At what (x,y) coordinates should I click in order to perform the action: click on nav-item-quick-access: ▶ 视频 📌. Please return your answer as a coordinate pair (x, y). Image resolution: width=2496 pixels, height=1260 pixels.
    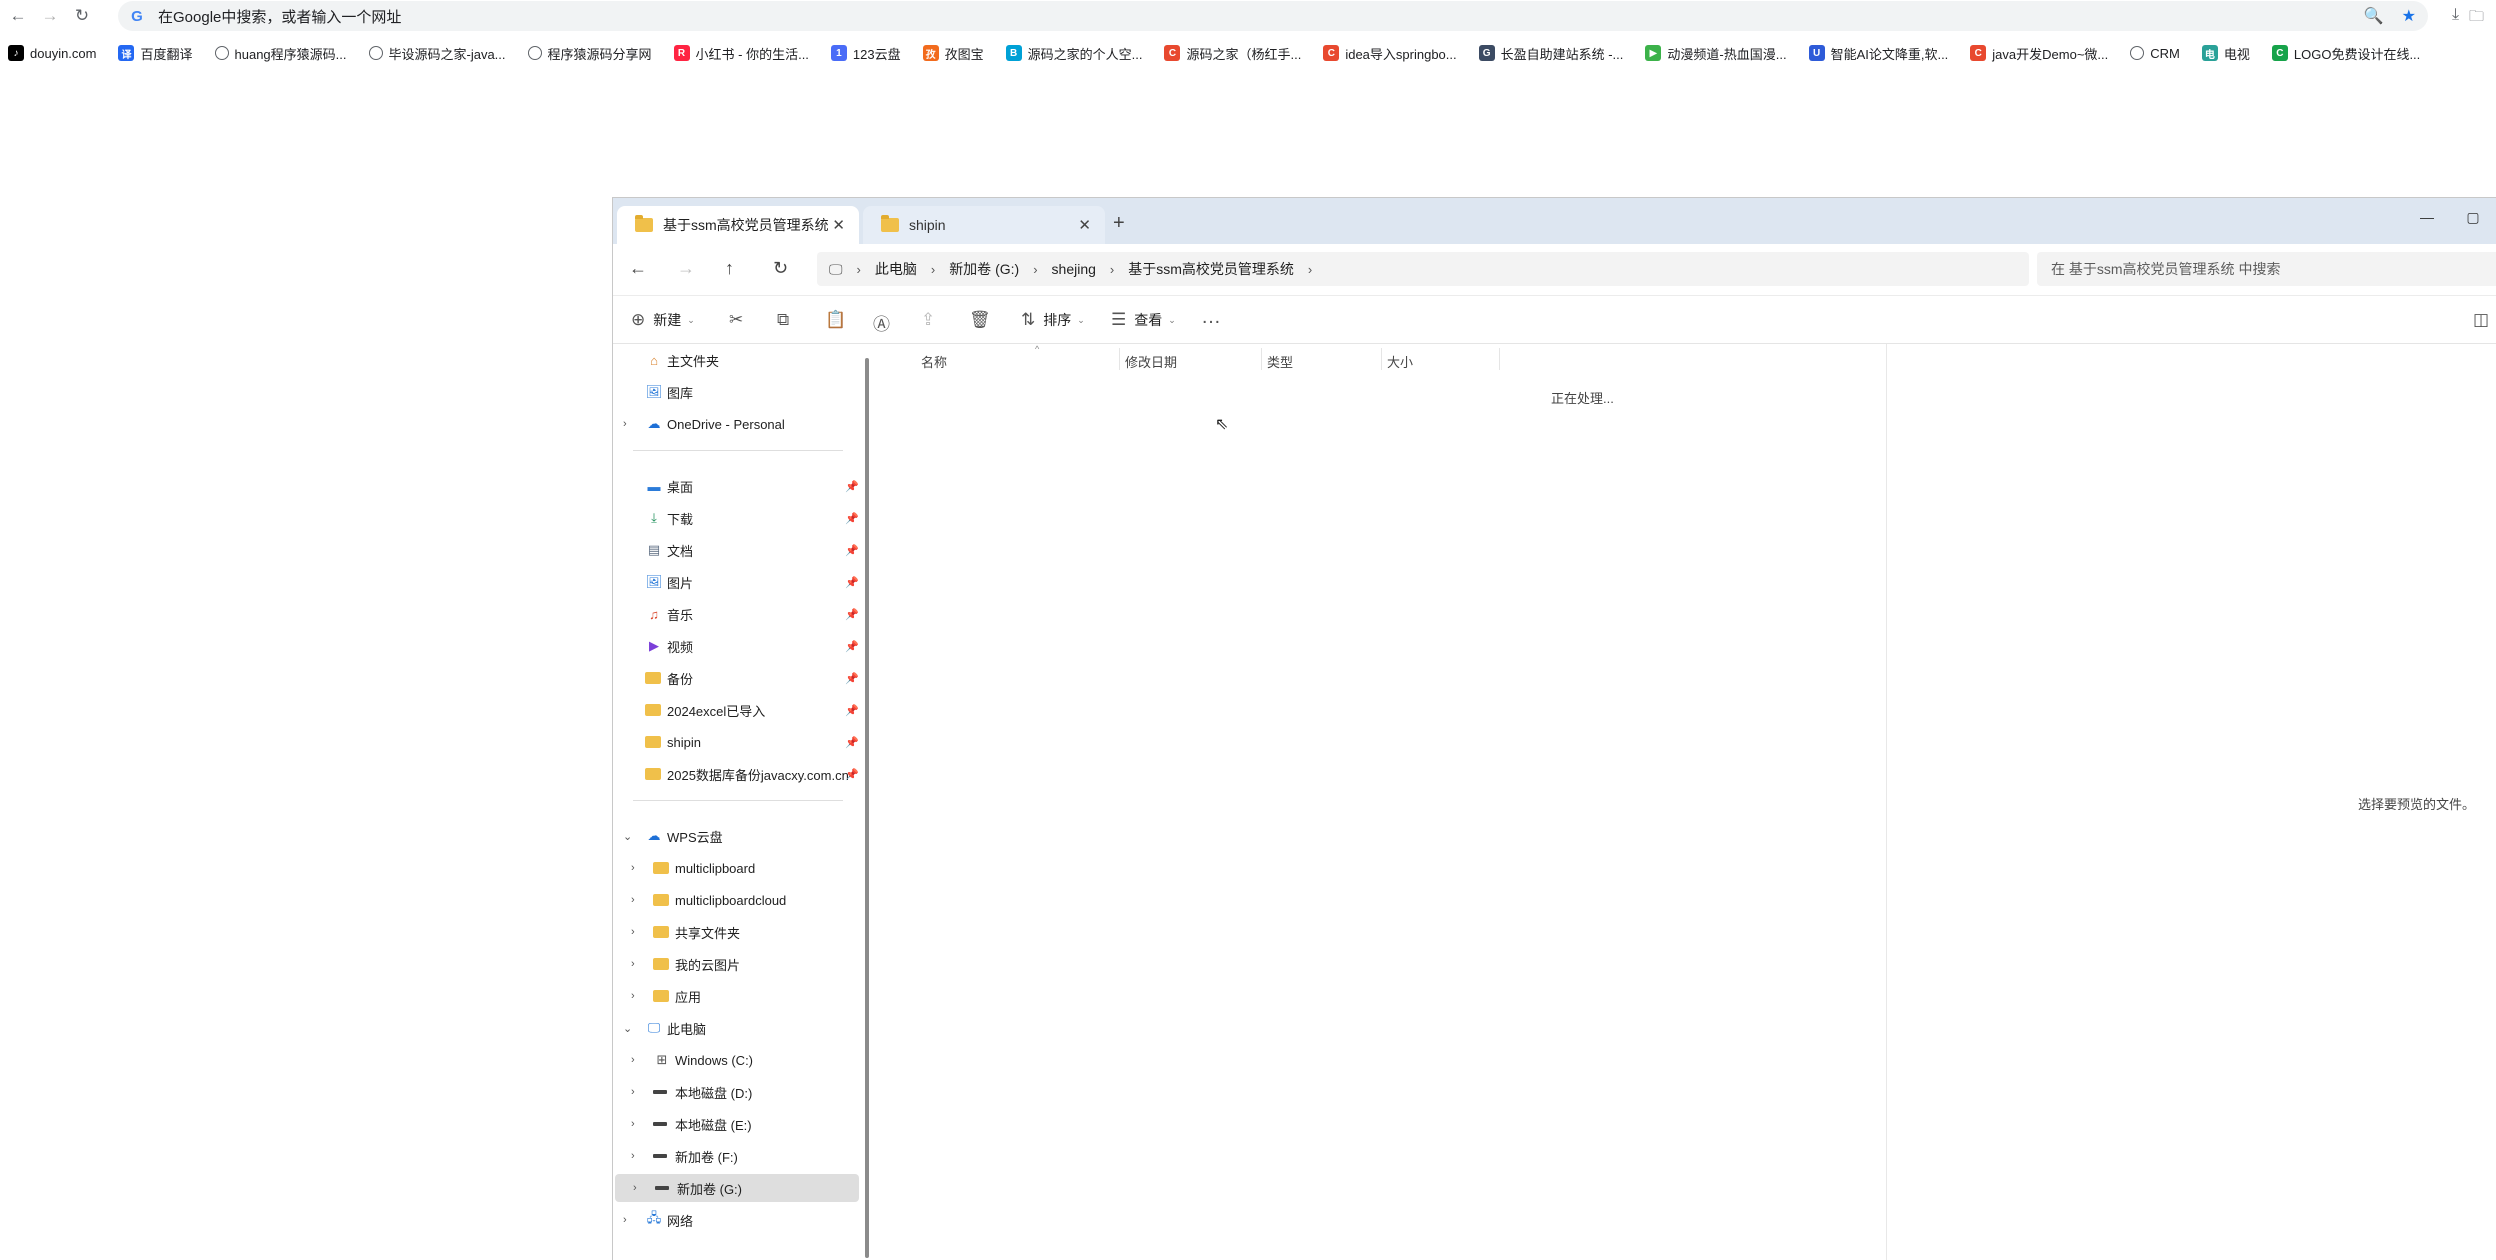
    Looking at the image, I should click on (736, 646).